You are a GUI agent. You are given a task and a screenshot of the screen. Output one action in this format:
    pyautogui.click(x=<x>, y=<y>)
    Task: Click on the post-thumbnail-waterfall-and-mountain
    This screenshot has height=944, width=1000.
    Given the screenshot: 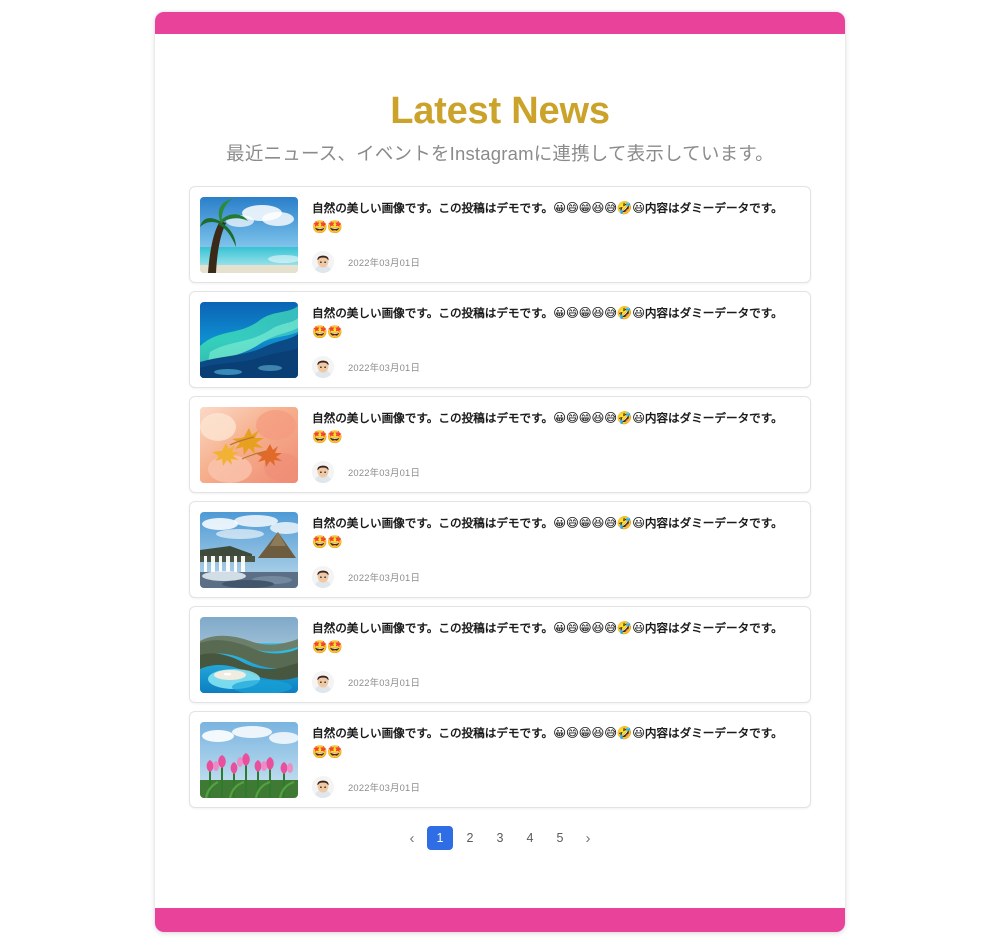 What is the action you would take?
    pyautogui.click(x=249, y=550)
    